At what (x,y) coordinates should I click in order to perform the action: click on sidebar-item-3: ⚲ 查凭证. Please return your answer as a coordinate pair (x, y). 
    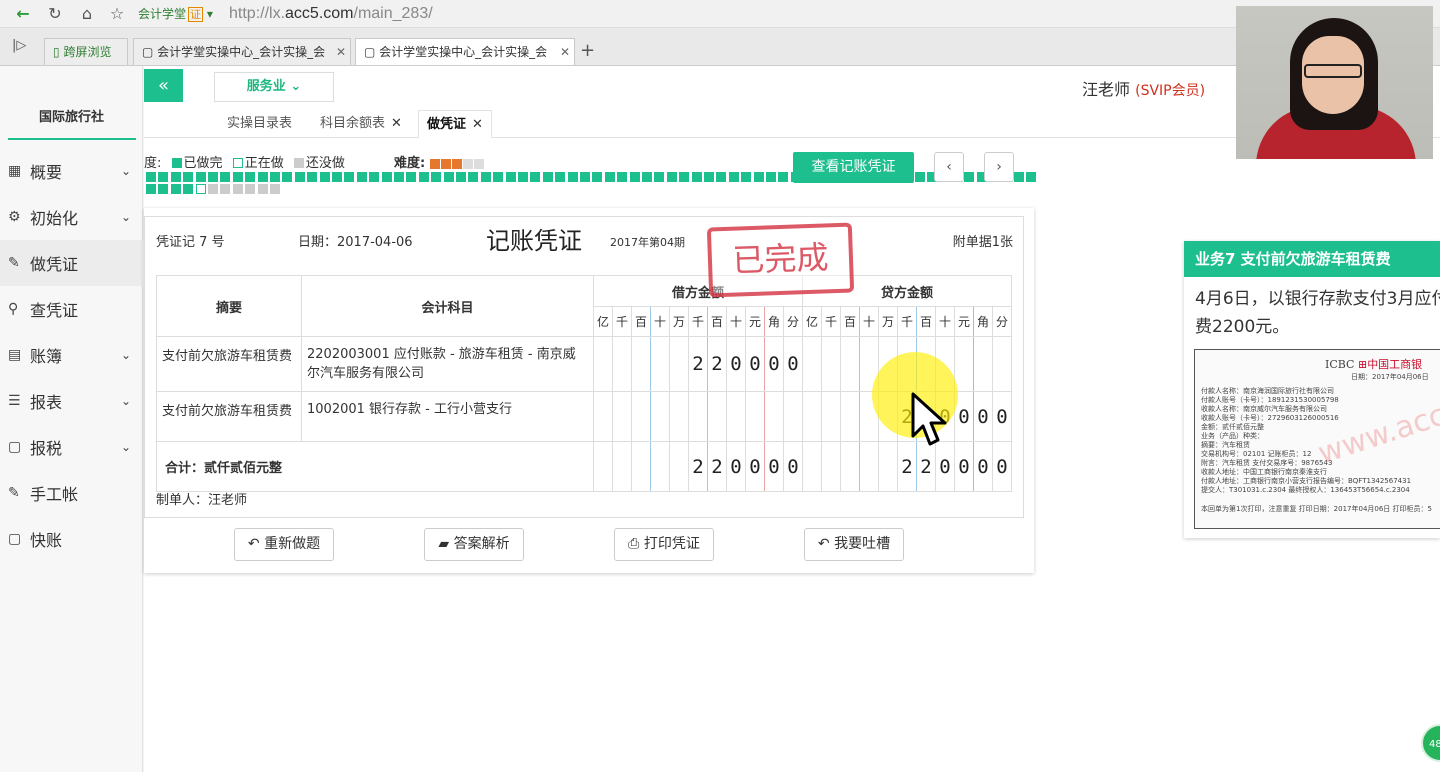
    Looking at the image, I should click on (71, 309).